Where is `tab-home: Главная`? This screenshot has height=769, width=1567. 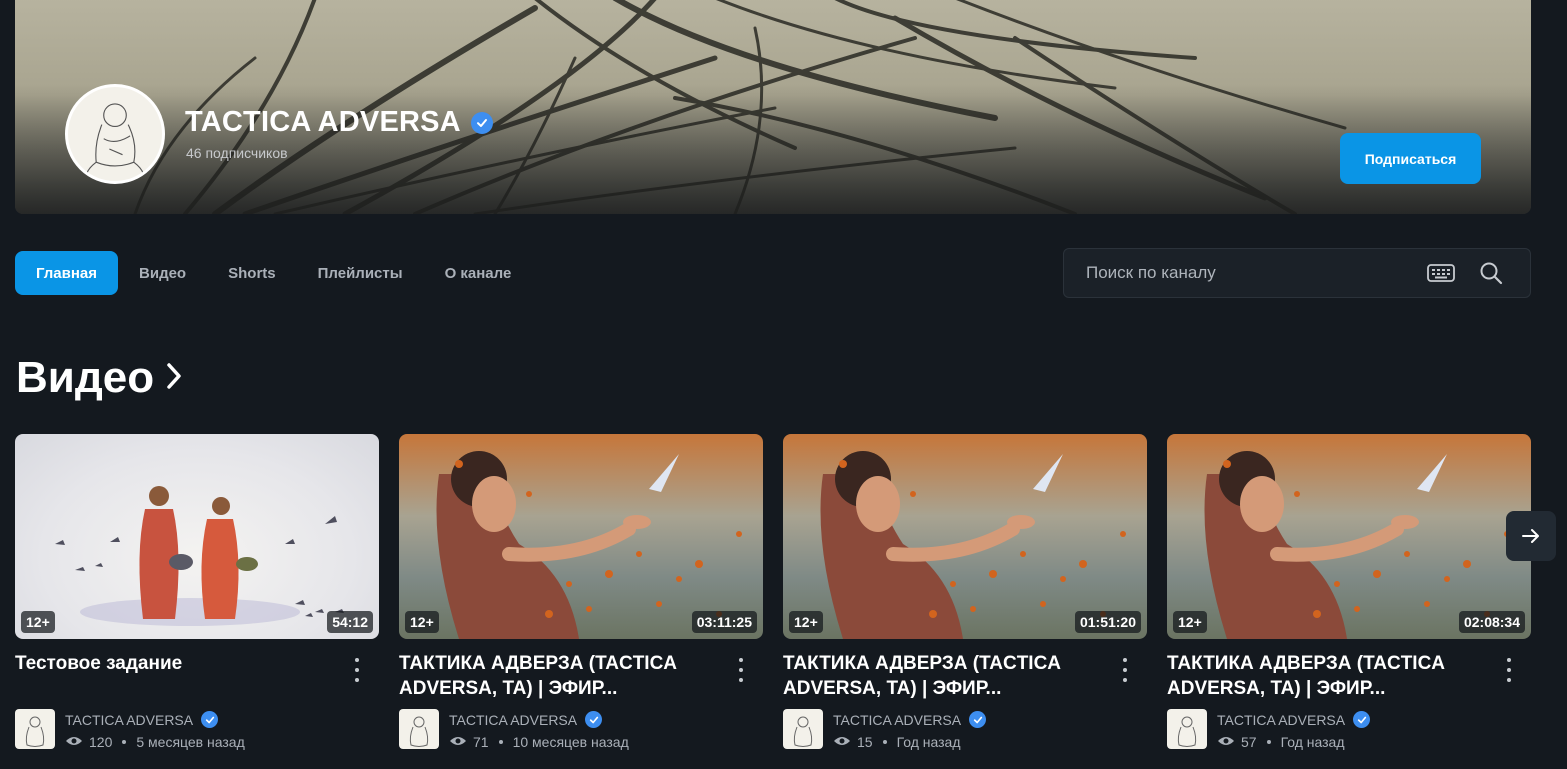
tab-home: Главная is located at coordinates (67, 273).